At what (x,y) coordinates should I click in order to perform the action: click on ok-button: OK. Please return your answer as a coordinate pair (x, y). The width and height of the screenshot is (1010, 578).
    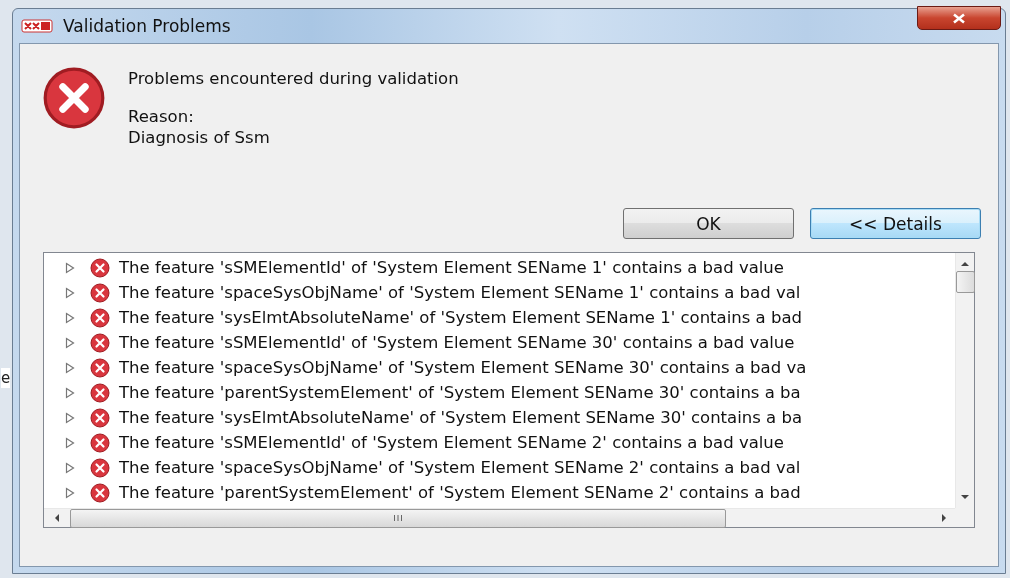
    Looking at the image, I should click on (708, 223).